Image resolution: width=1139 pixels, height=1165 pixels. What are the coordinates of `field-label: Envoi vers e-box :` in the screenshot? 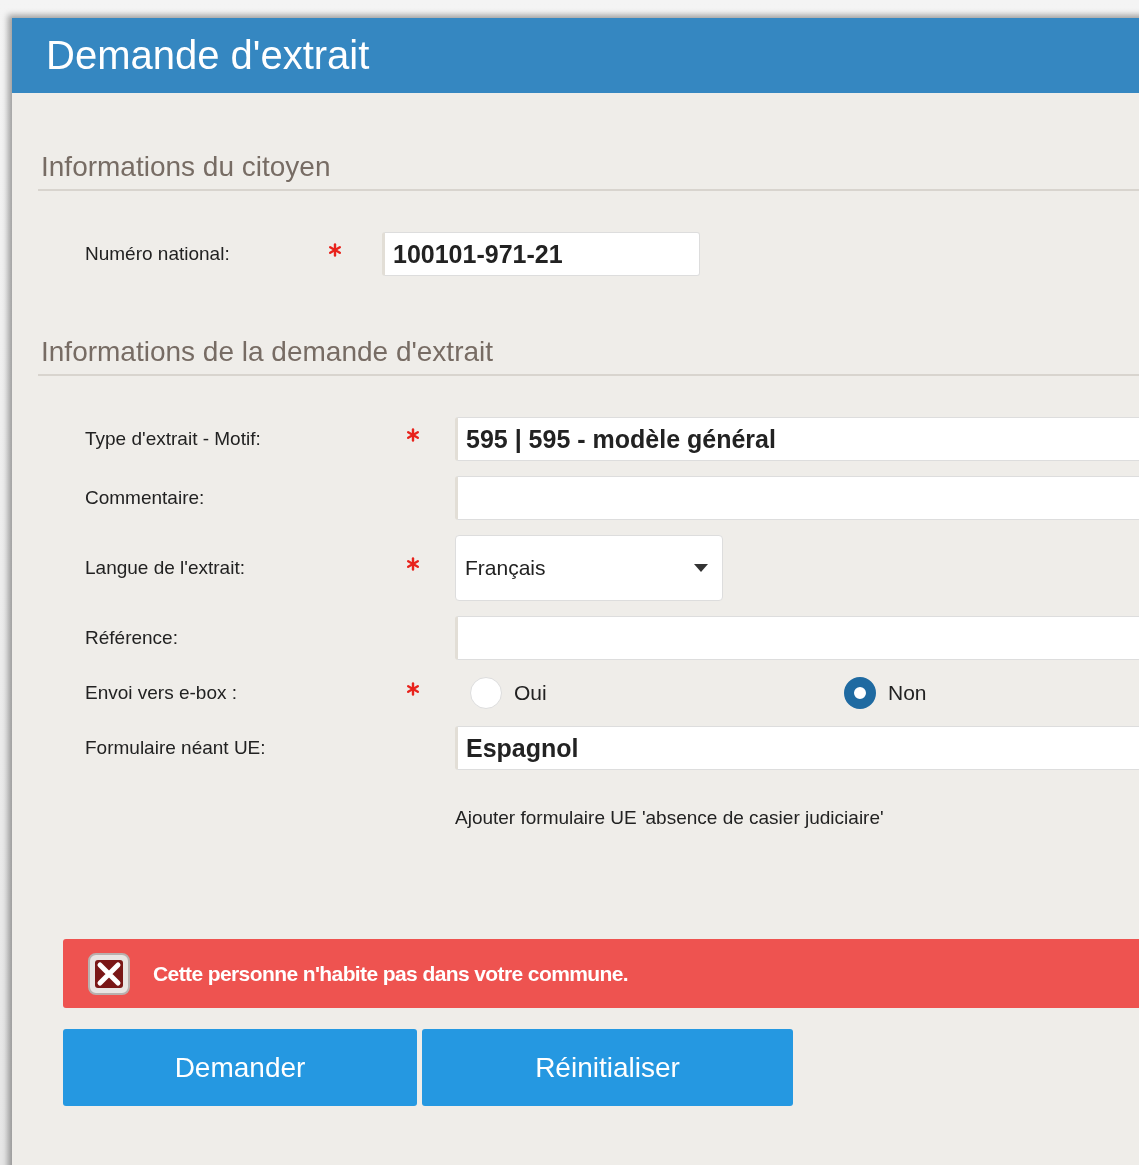 It's located at (161, 693).